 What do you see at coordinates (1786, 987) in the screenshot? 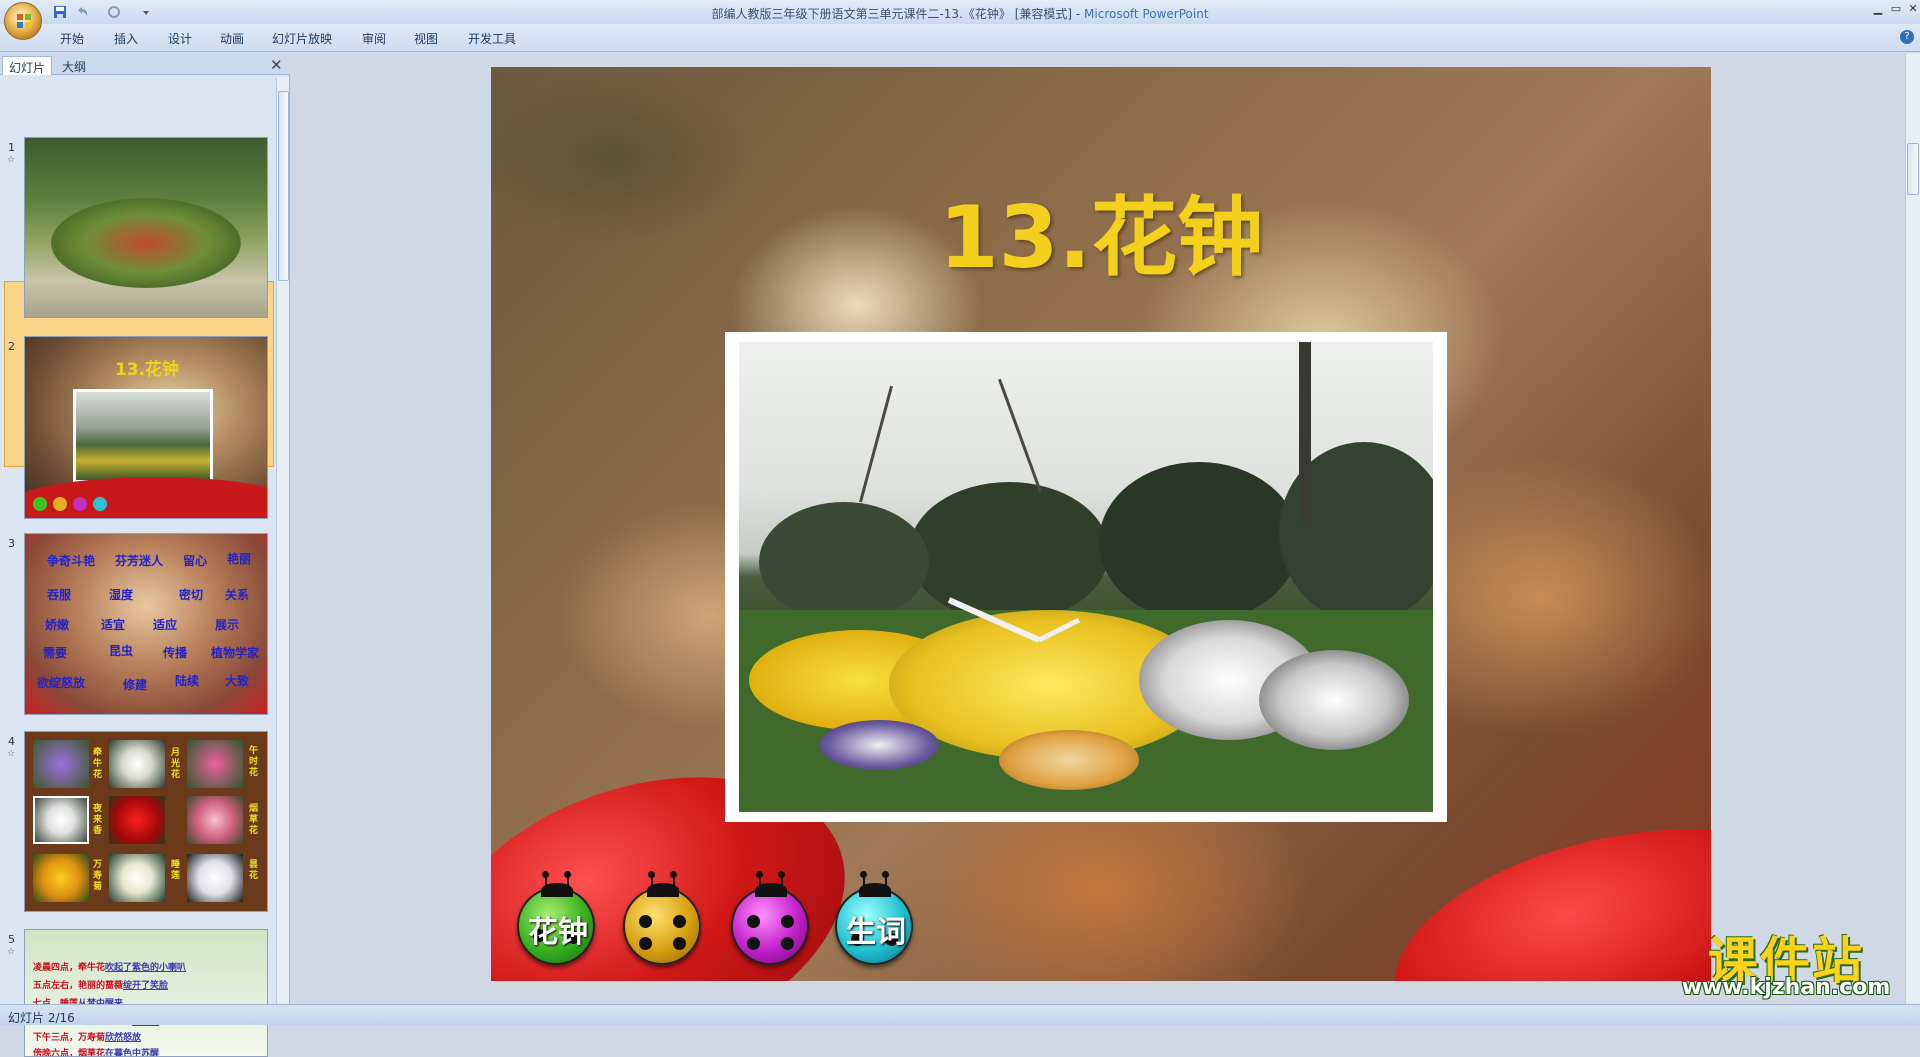
I see `watermark-url: www.kjzhan.com` at bounding box center [1786, 987].